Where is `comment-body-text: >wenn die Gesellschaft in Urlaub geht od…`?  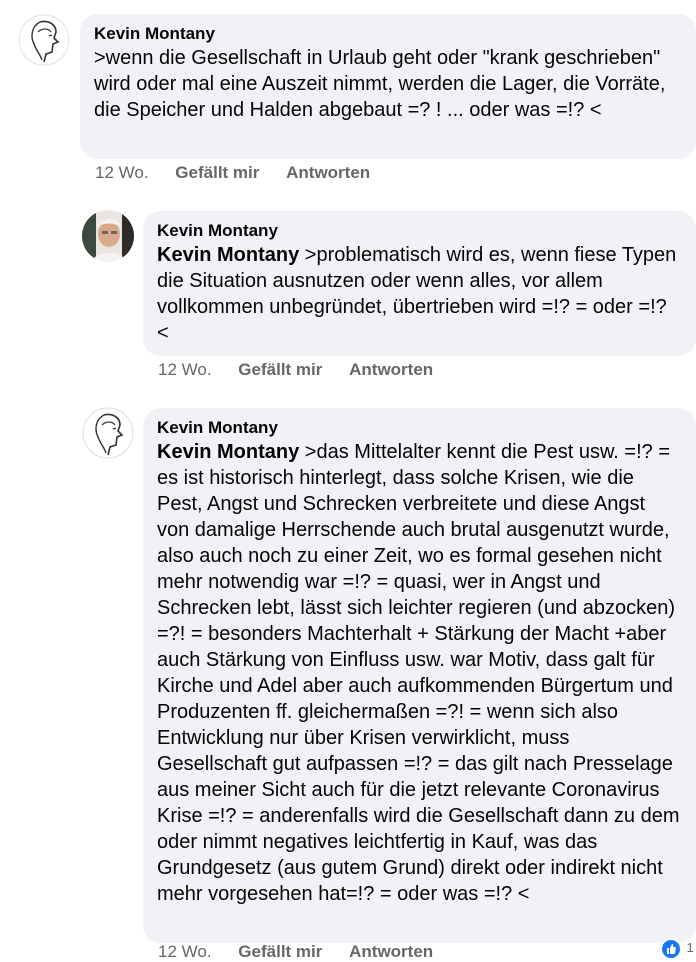
comment-body-text: >wenn die Gesellschaft in Urlaub geht od… is located at coordinates (380, 84).